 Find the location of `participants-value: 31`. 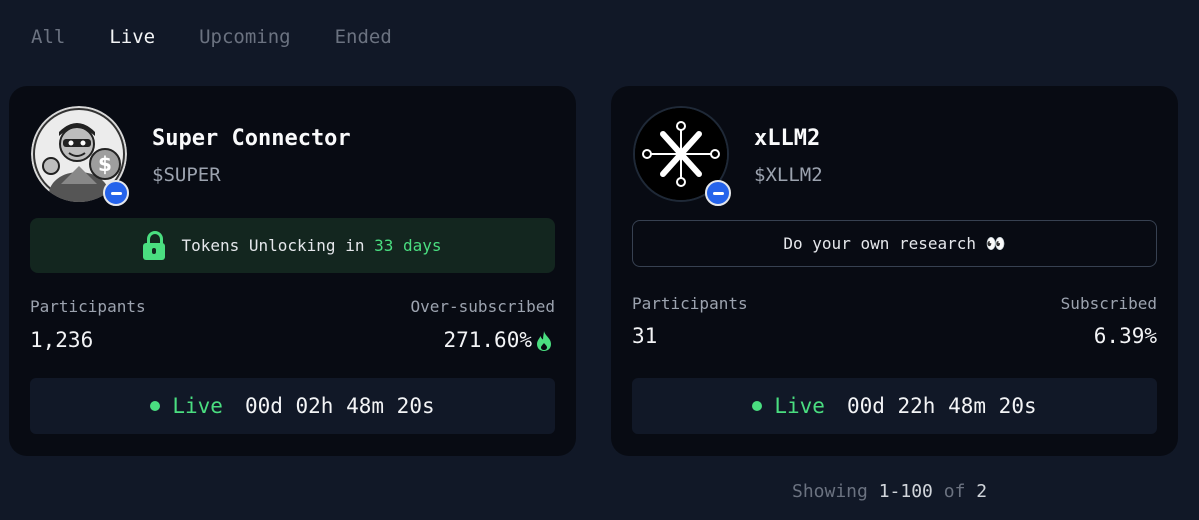

participants-value: 31 is located at coordinates (645, 336).